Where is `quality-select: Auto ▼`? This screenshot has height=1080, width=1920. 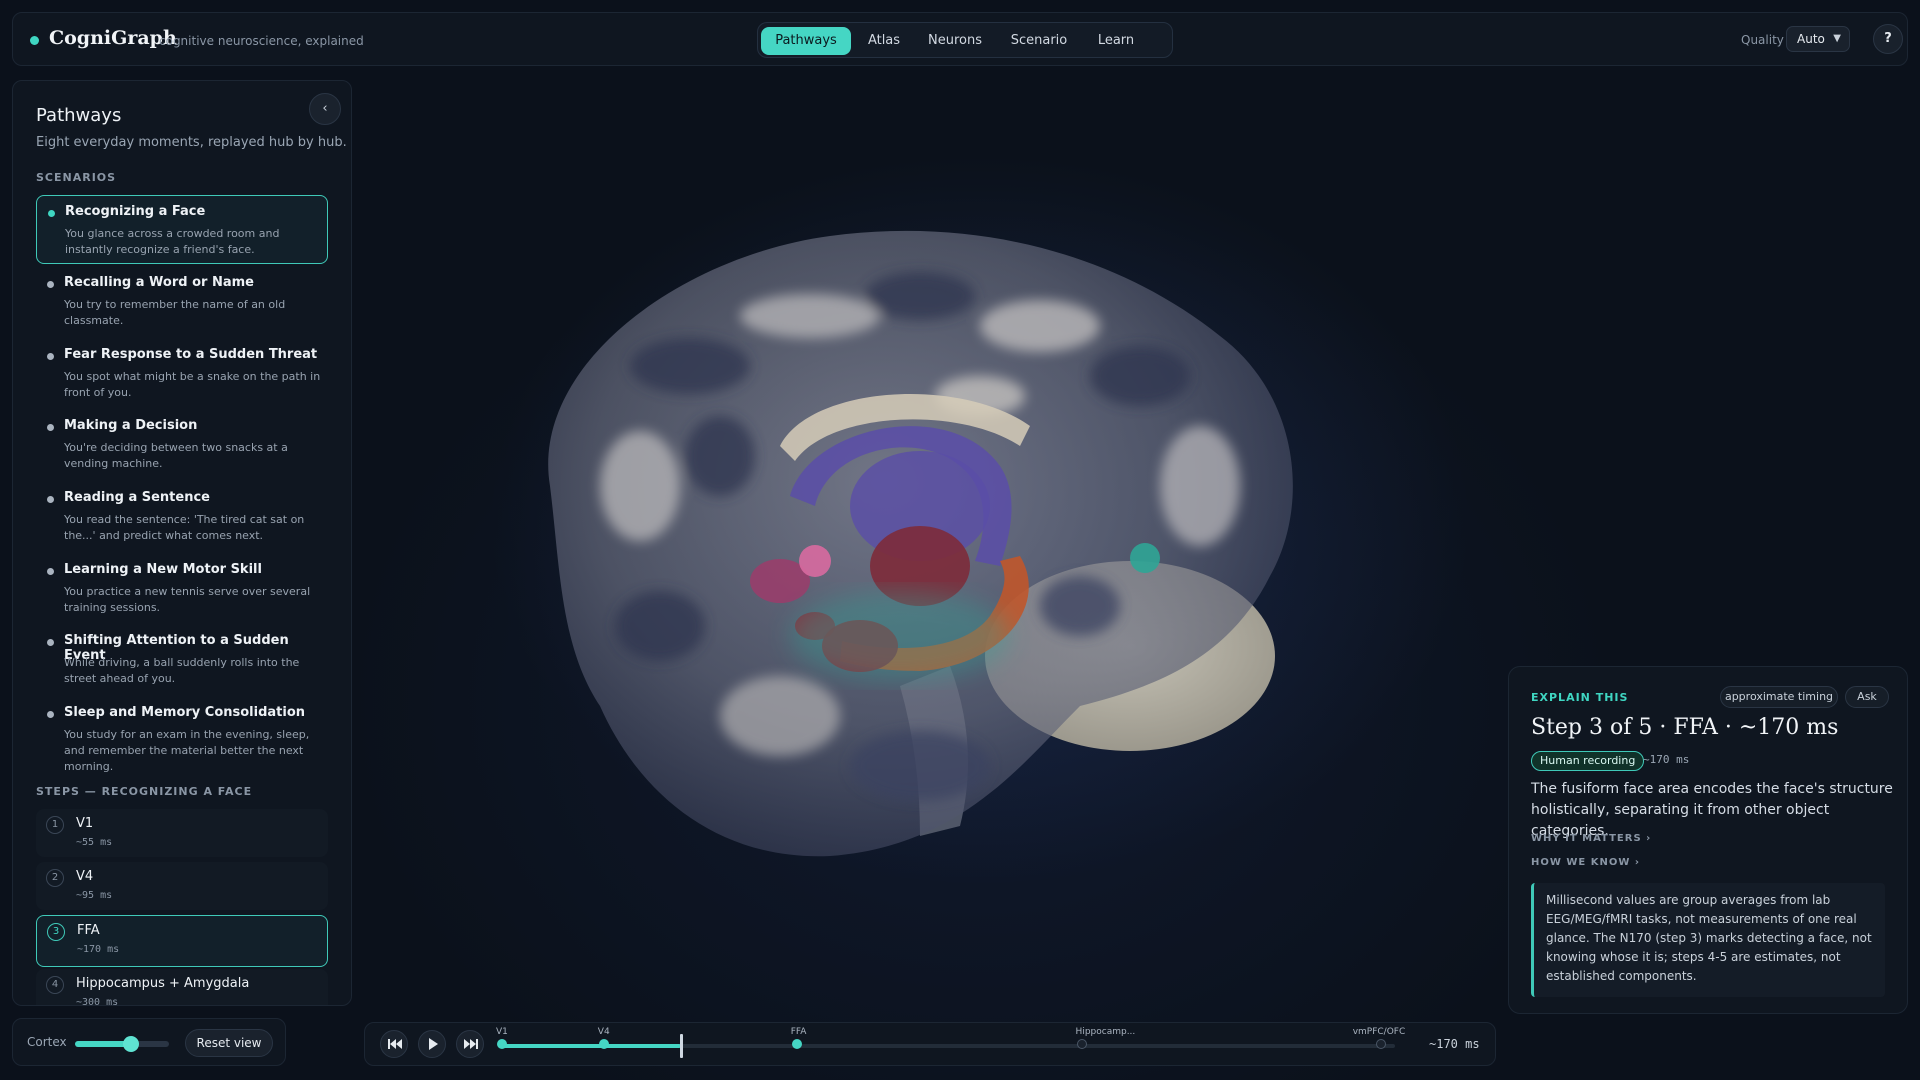 quality-select: Auto ▼ is located at coordinates (1818, 39).